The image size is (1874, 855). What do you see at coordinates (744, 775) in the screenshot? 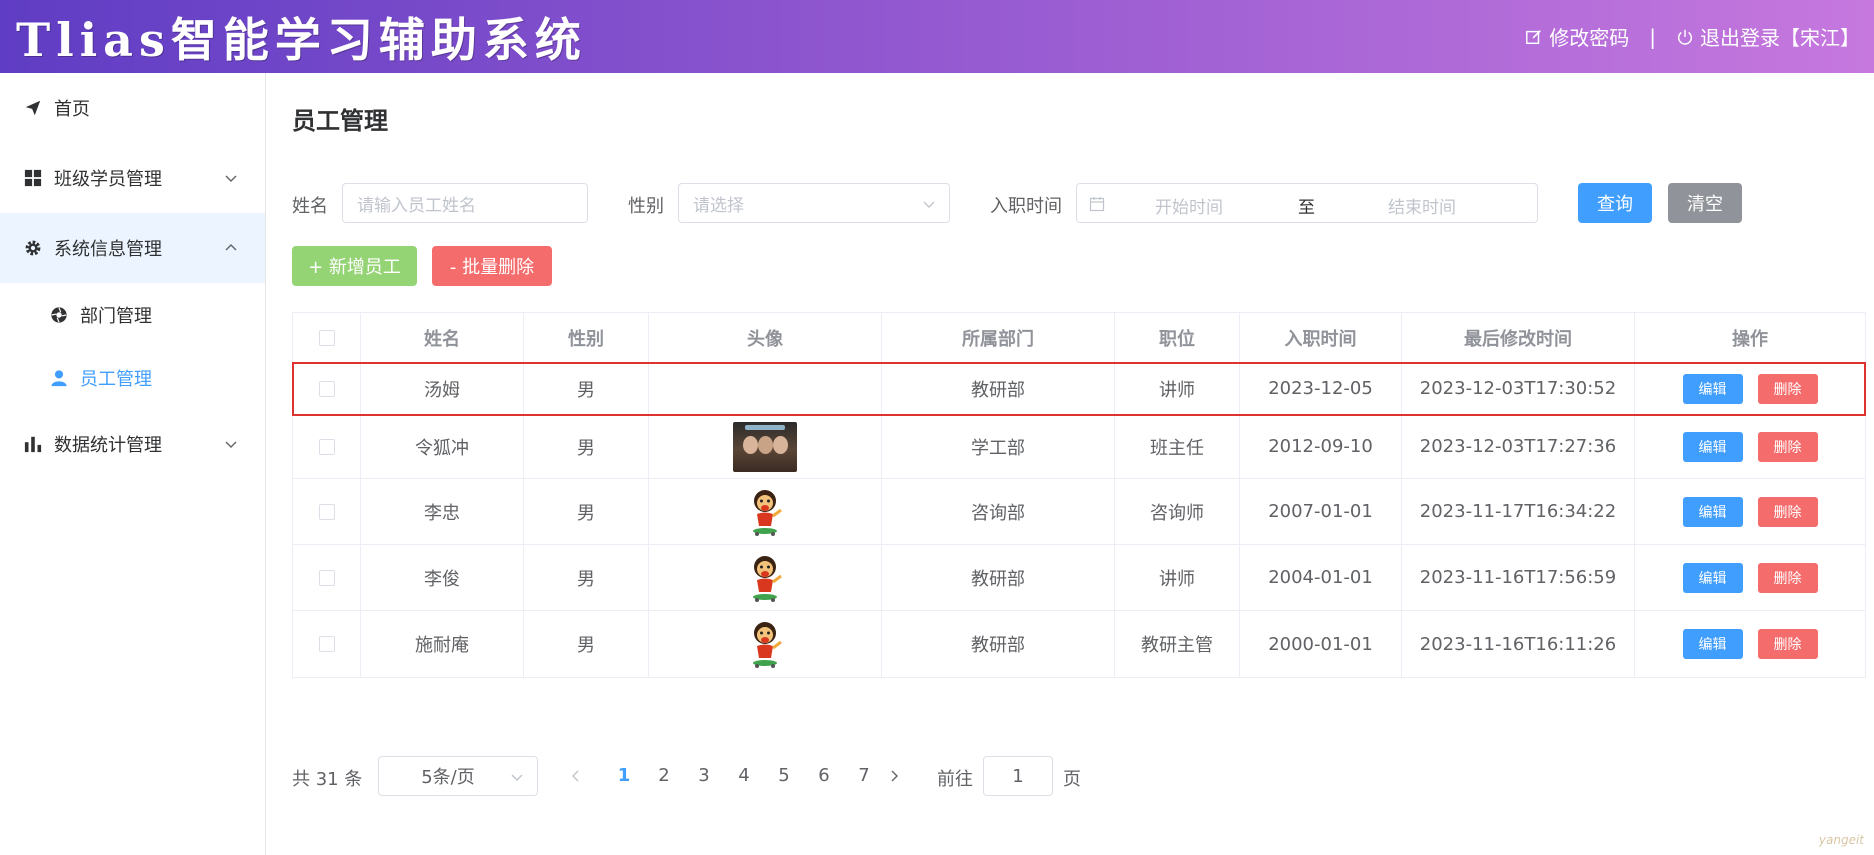
I see `page-number: 4` at bounding box center [744, 775].